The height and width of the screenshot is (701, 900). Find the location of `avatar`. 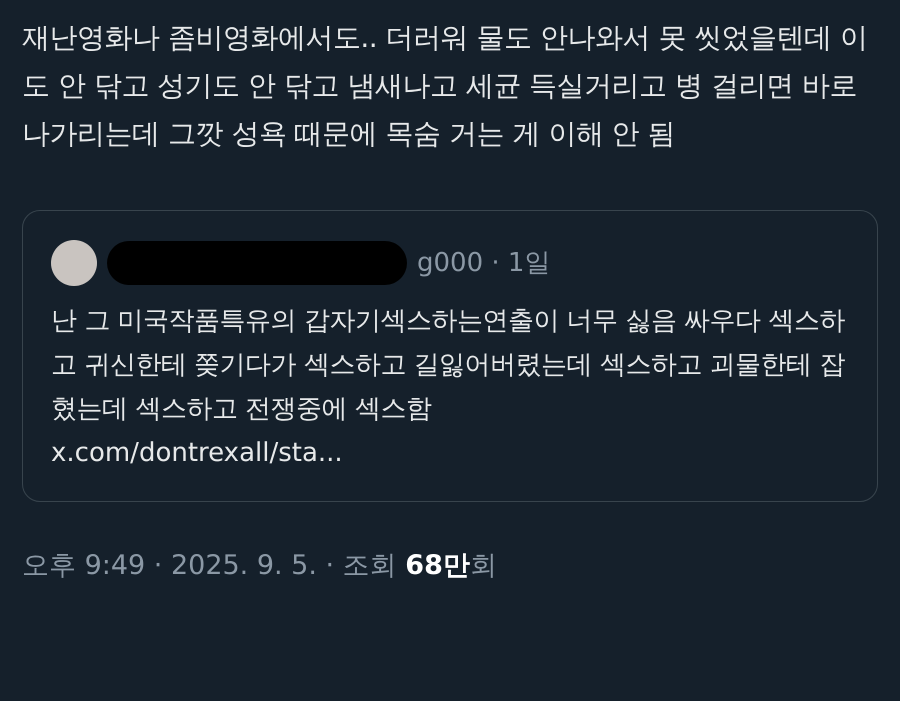

avatar is located at coordinates (74, 263).